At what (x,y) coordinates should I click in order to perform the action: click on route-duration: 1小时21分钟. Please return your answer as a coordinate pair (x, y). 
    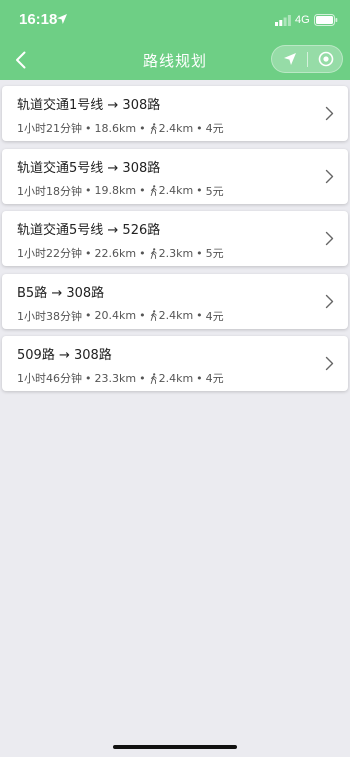
    Looking at the image, I should click on (49, 128).